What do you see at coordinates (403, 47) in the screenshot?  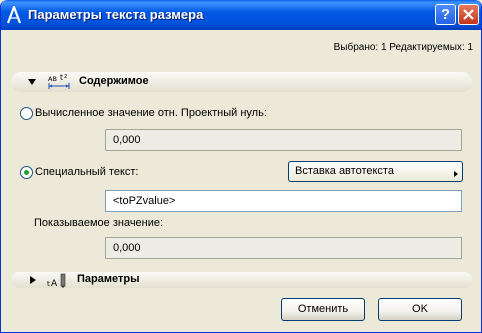 I see `selection-status: Выбрано: 1 Редактируемых: 1` at bounding box center [403, 47].